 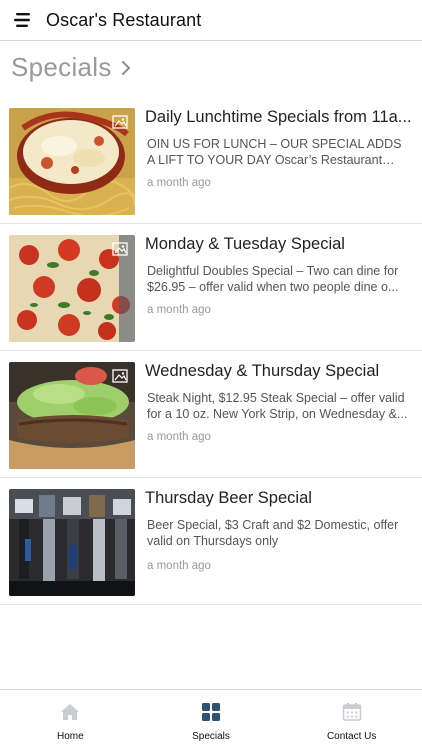 What do you see at coordinates (211, 712) in the screenshot?
I see `grid-icon` at bounding box center [211, 712].